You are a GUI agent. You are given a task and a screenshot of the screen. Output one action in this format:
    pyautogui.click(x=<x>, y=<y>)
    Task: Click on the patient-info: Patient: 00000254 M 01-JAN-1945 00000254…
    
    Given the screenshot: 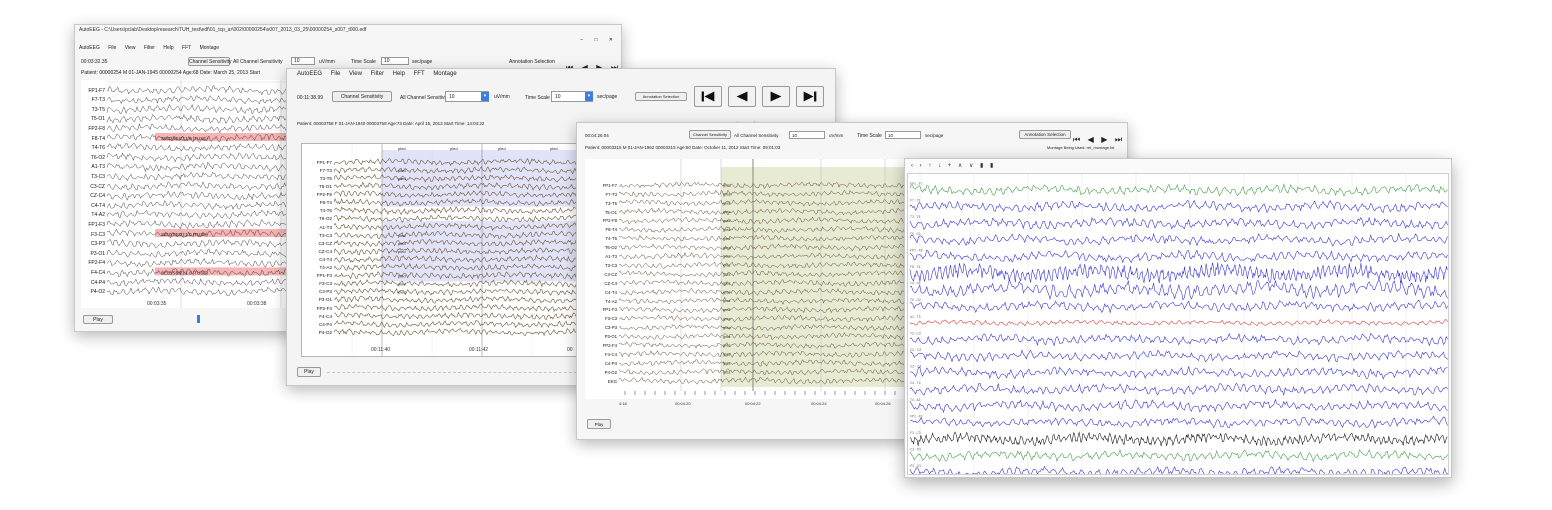 What is the action you would take?
    pyautogui.click(x=171, y=73)
    